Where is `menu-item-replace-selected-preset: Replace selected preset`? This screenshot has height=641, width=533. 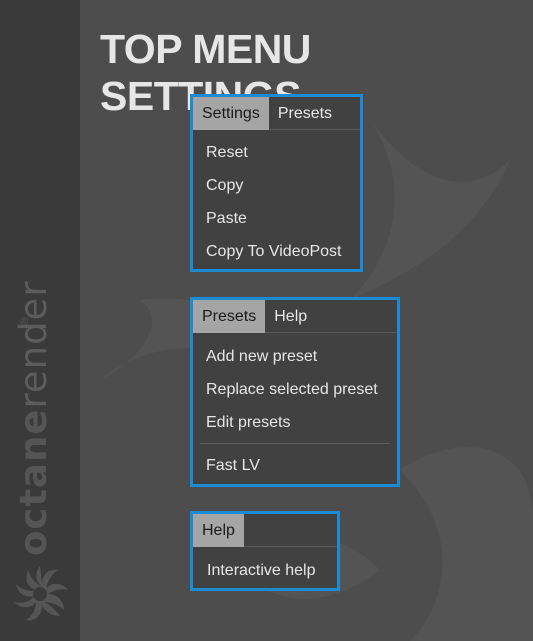 menu-item-replace-selected-preset: Replace selected preset is located at coordinates (292, 390).